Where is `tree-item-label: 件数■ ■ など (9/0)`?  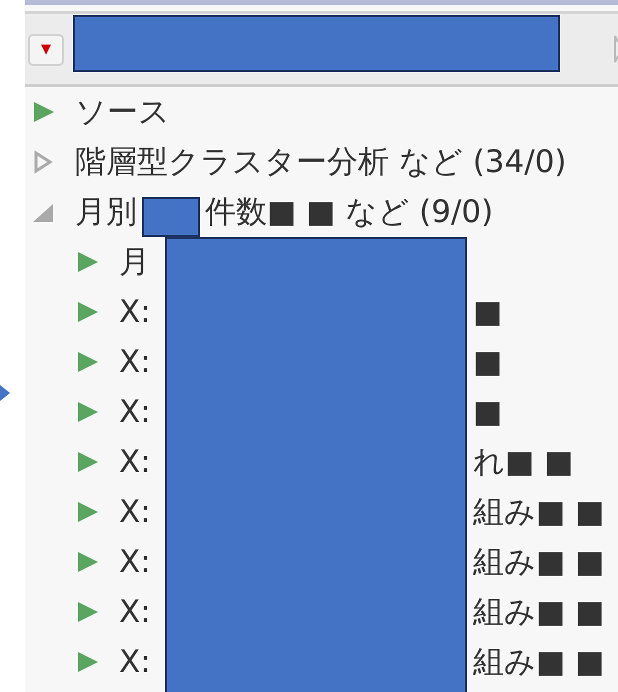
tree-item-label: 件数■ ■ など (9/0) is located at coordinates (349, 212).